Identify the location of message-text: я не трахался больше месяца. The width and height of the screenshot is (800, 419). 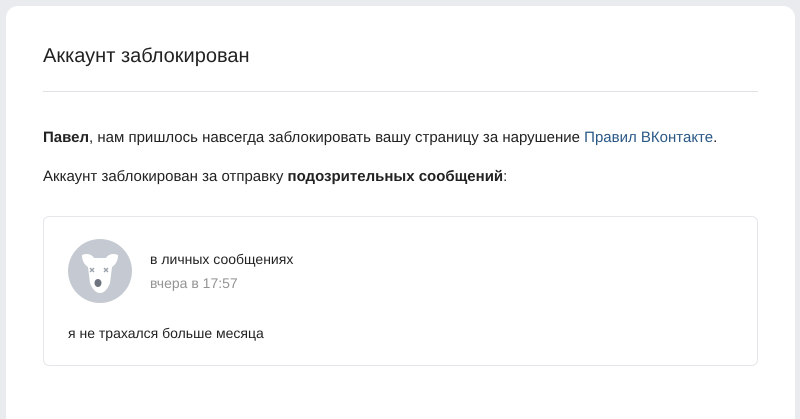
(166, 333).